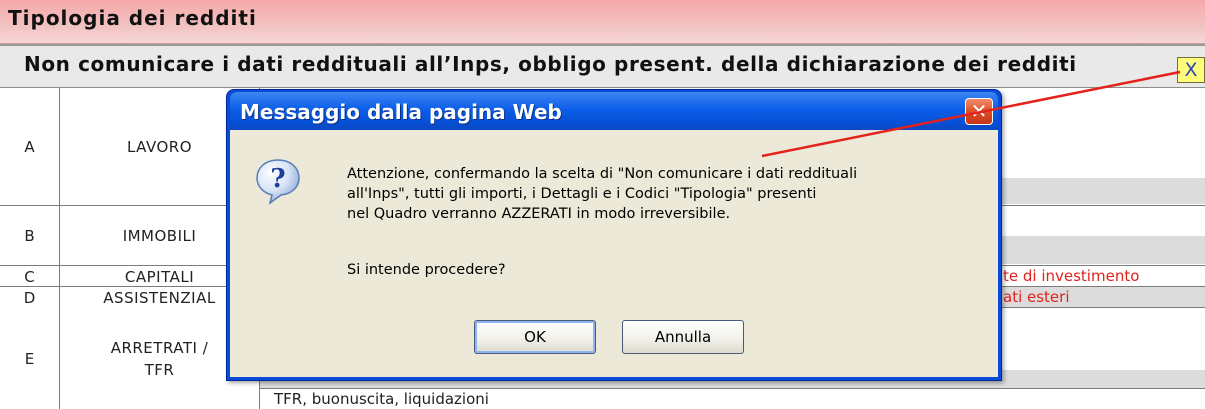  I want to click on dialog-question: Si intende procedere?, so click(426, 270).